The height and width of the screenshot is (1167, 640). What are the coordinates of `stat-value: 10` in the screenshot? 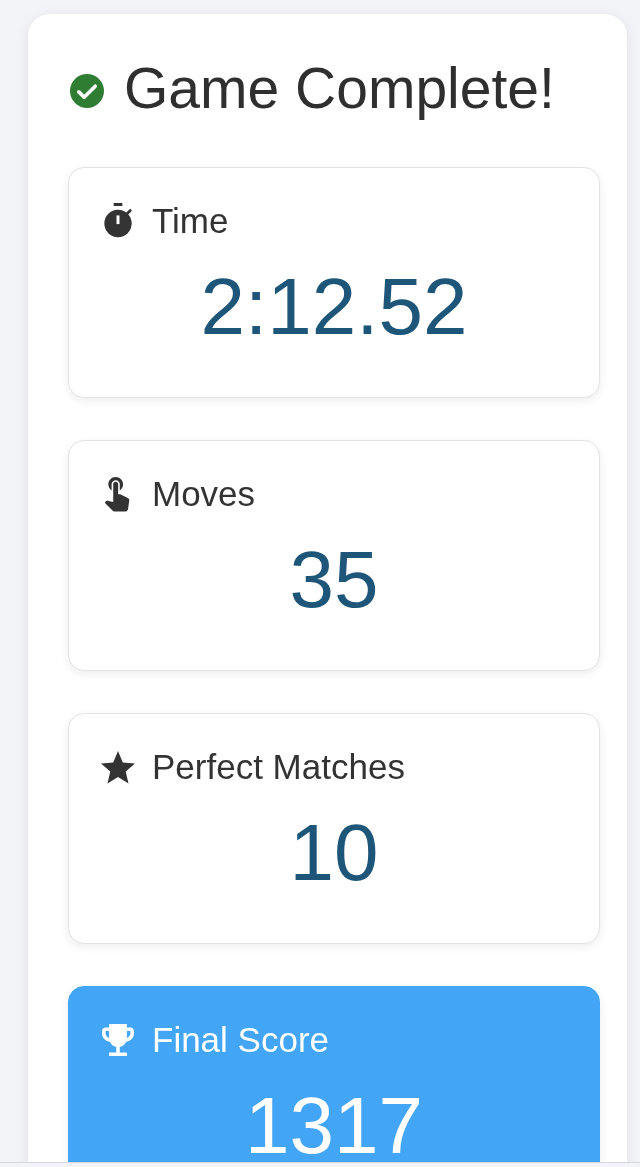 It's located at (334, 853).